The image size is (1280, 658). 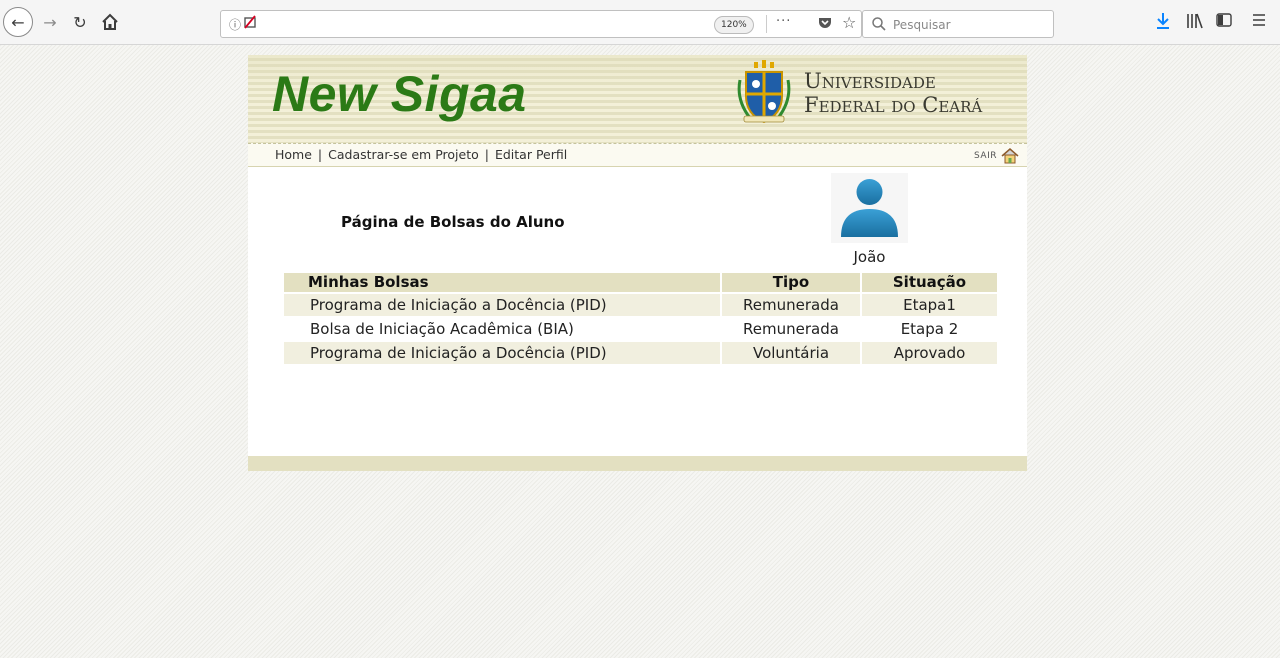 I want to click on logout-button: SAIR, so click(x=996, y=155).